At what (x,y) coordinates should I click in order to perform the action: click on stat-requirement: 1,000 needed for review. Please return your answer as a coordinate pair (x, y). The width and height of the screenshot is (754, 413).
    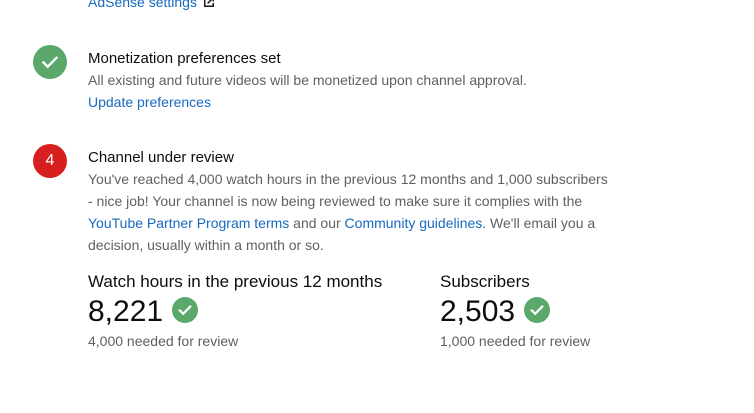
    Looking at the image, I should click on (515, 341).